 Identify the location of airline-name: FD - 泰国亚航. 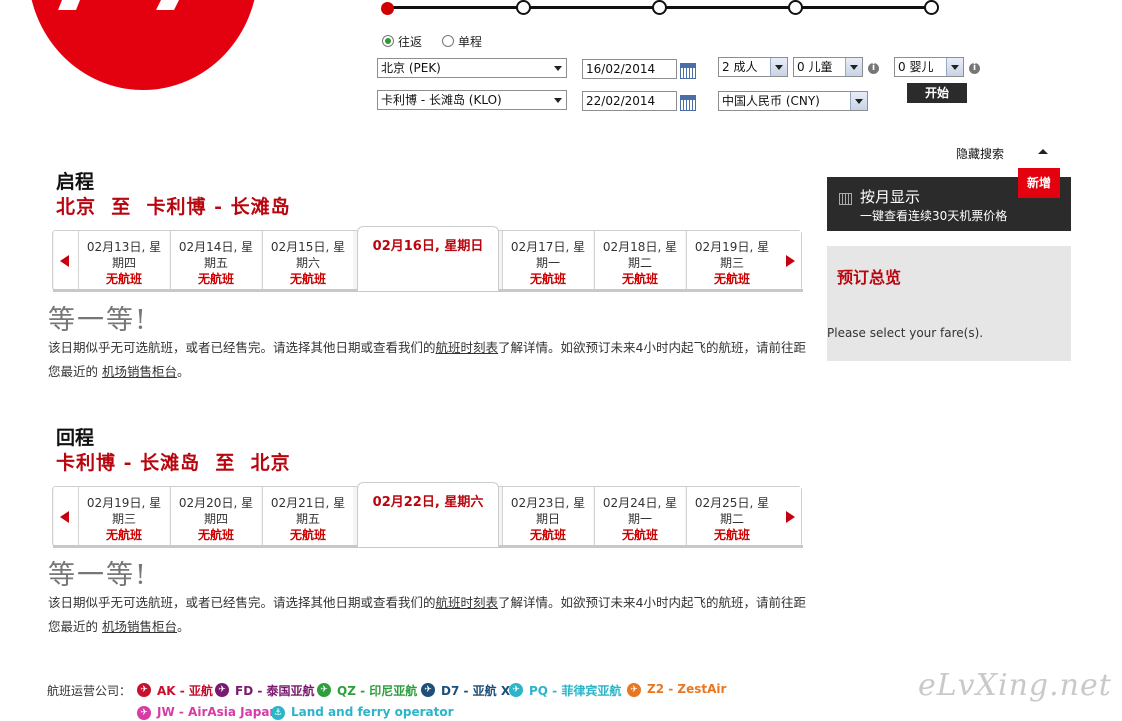
(275, 690).